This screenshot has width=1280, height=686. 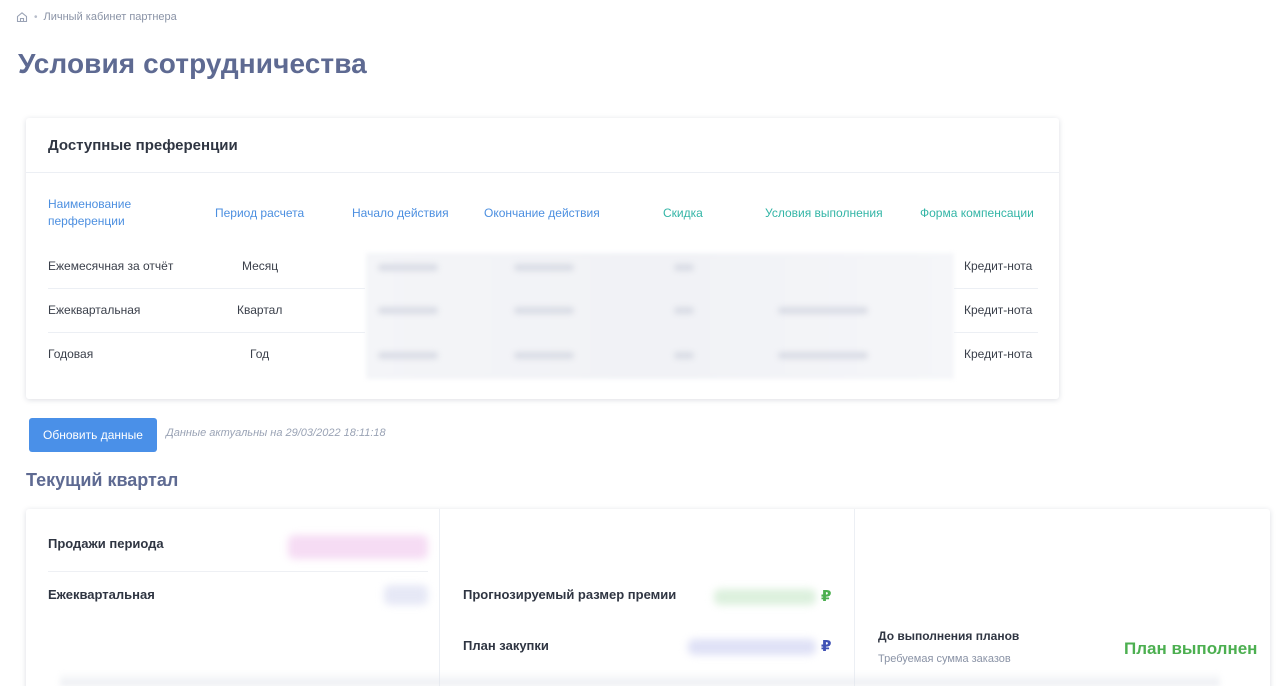 What do you see at coordinates (765, 597) in the screenshot?
I see `forecast-bonus-value-redacted` at bounding box center [765, 597].